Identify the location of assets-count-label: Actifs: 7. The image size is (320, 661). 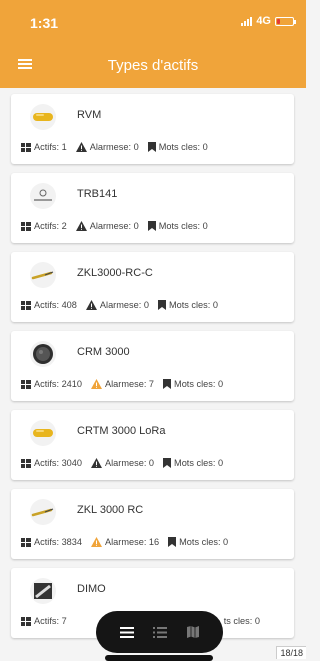
(50, 621).